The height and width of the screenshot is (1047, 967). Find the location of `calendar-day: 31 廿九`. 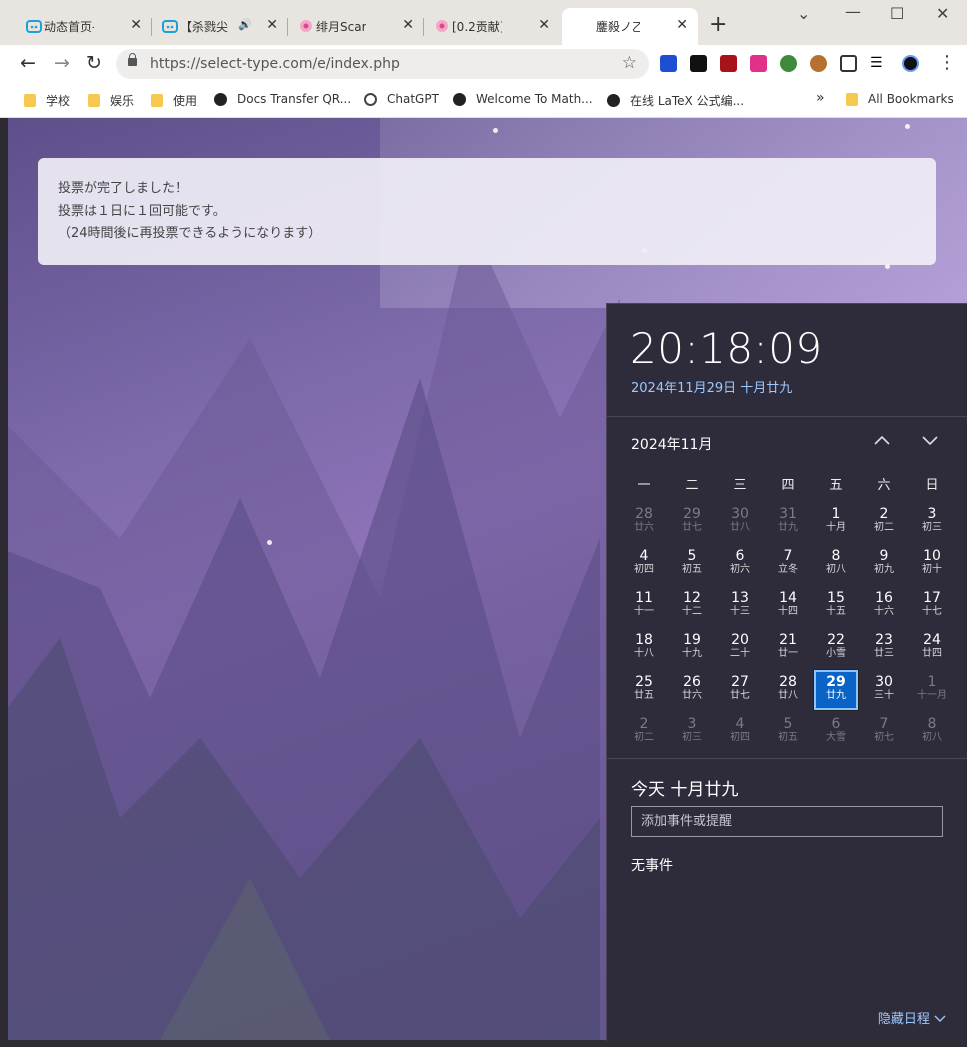

calendar-day: 31 廿九 is located at coordinates (788, 522).